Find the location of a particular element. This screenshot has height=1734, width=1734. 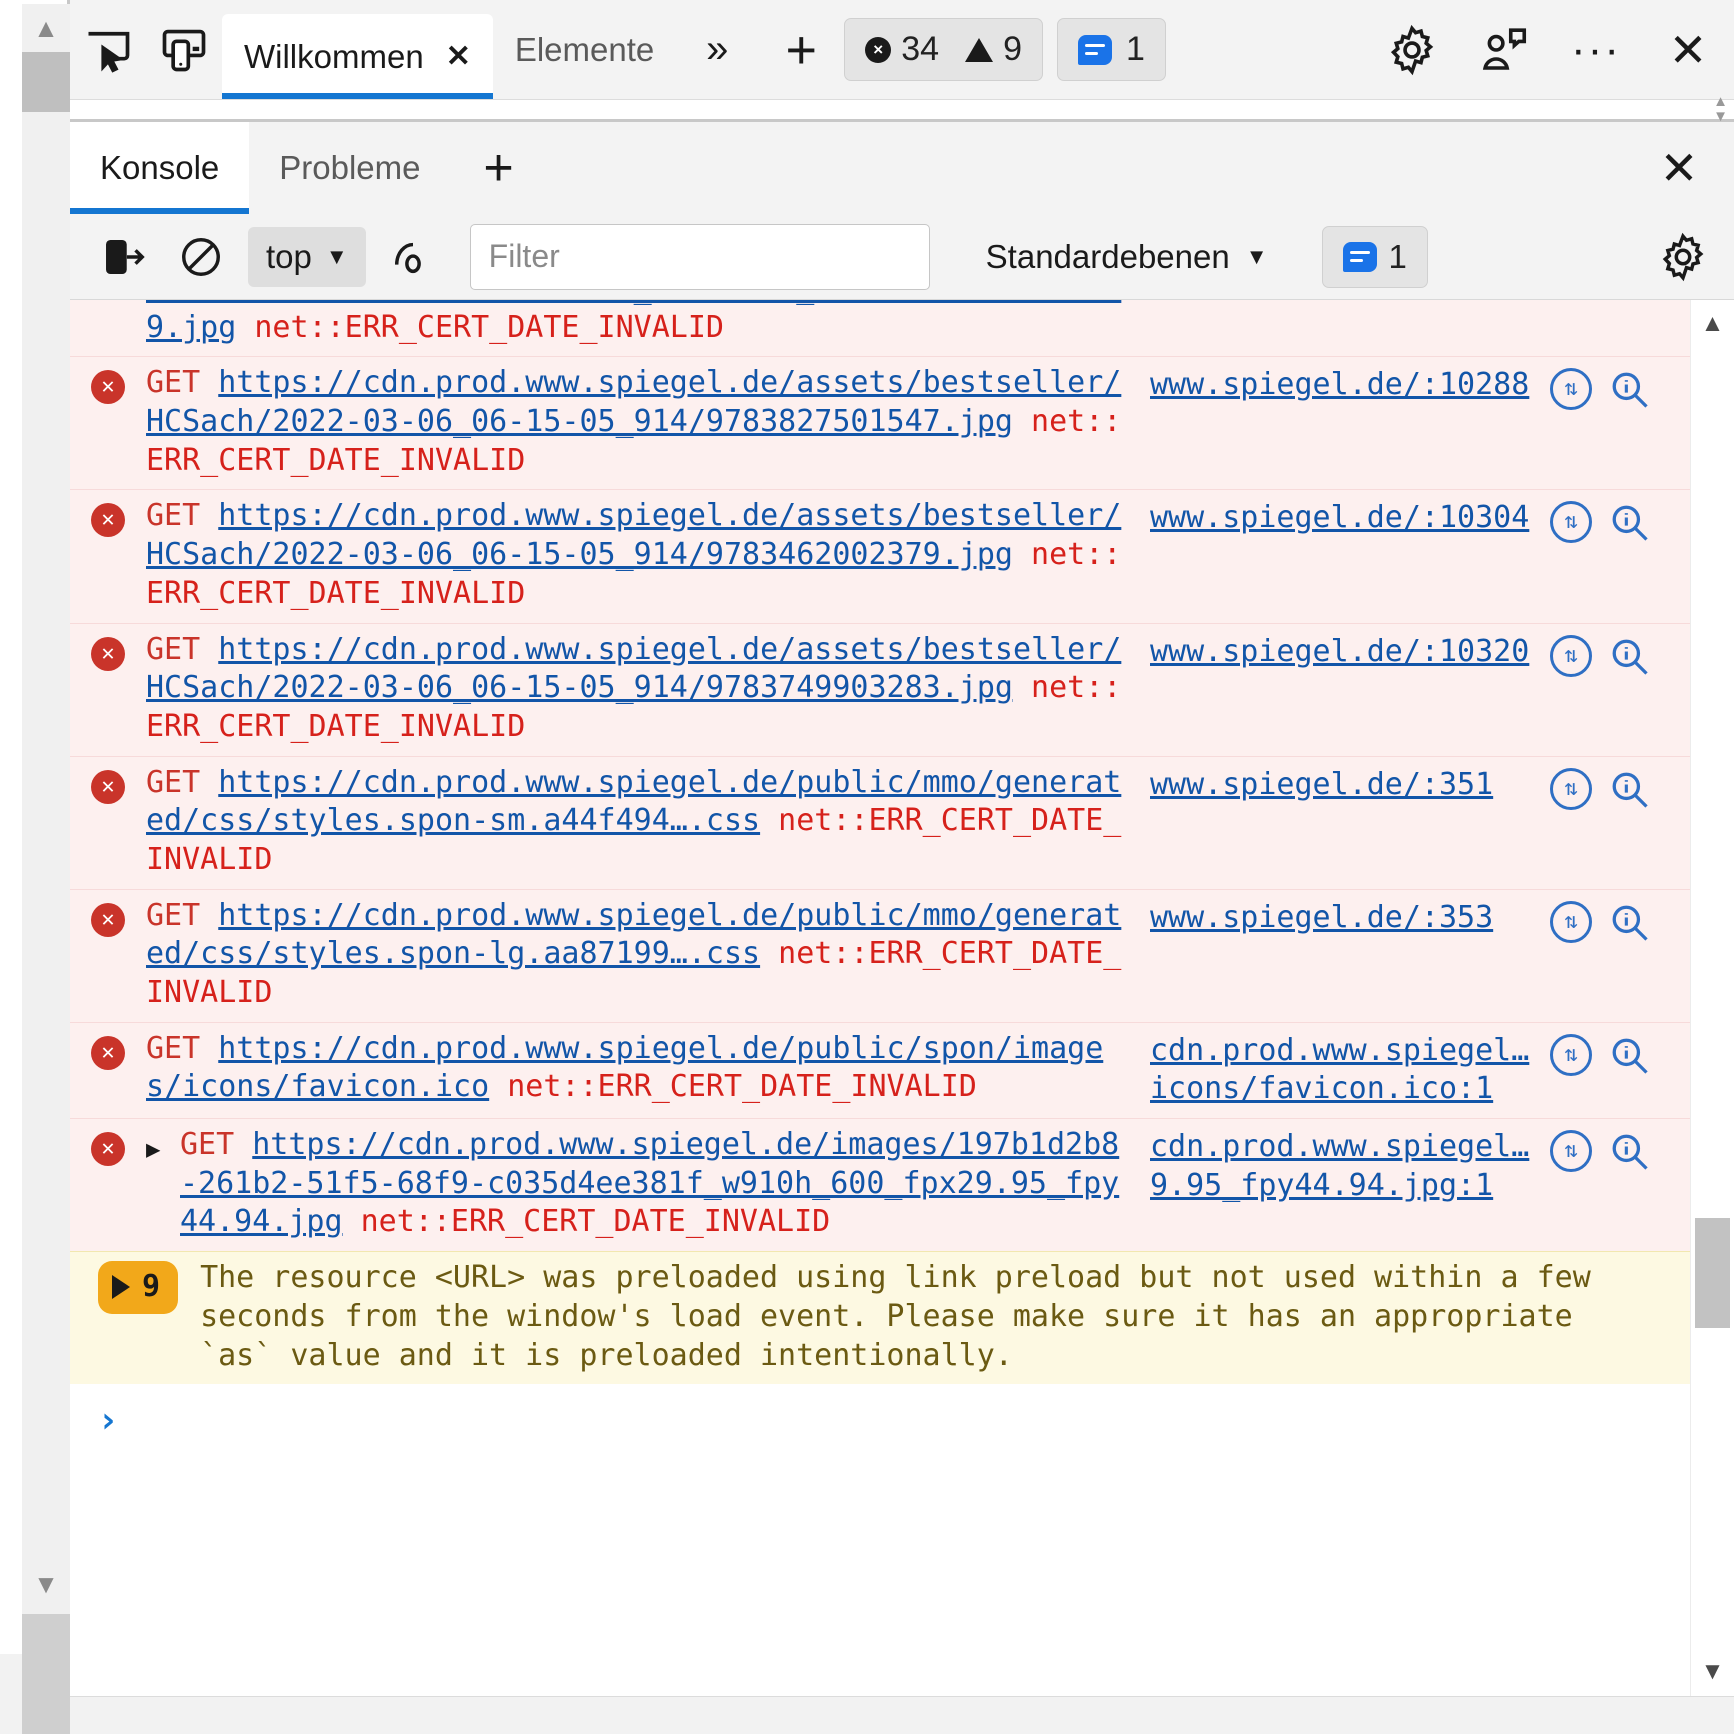

clear-console-icon is located at coordinates (125, 257).